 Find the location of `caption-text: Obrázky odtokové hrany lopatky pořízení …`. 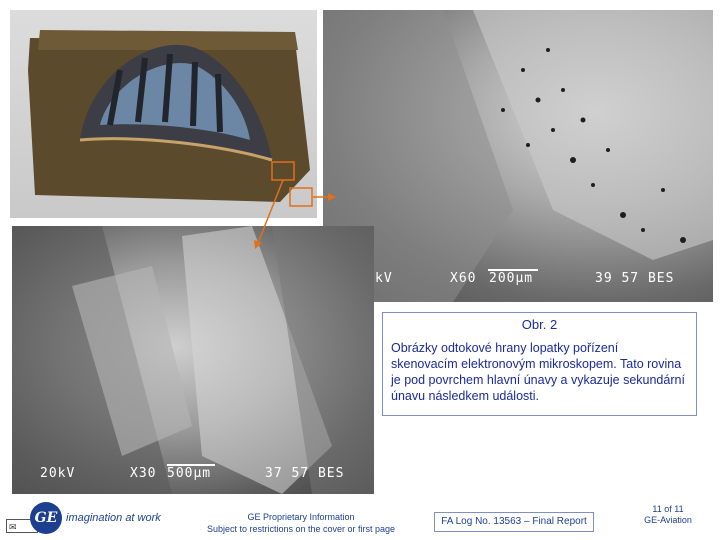

caption-text: Obrázky odtokové hrany lopatky pořízení … is located at coordinates (538, 372).